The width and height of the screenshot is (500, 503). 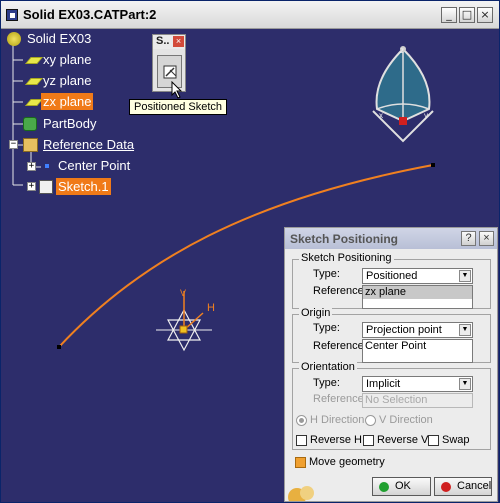 What do you see at coordinates (14, 39) in the screenshot?
I see `part-icon` at bounding box center [14, 39].